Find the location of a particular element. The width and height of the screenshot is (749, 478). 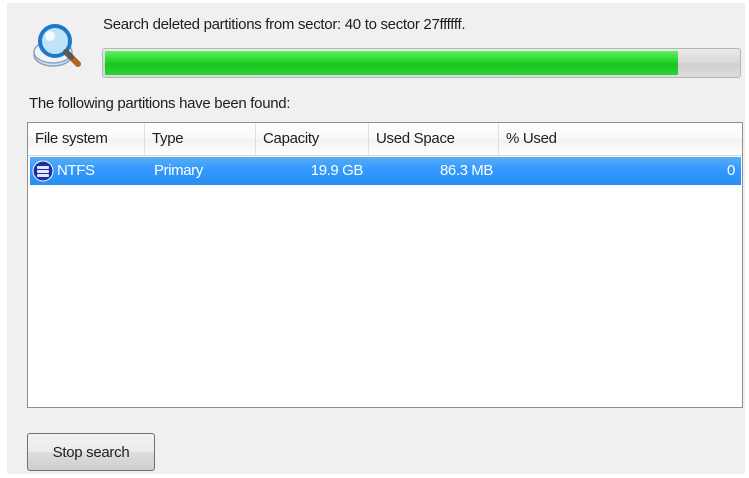

search-progress-bar is located at coordinates (421, 63).